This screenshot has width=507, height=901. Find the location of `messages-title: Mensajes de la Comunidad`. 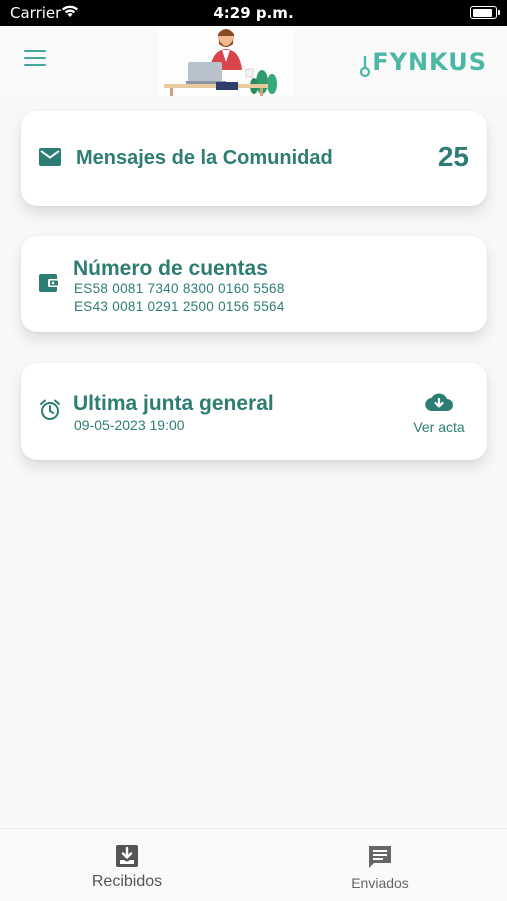

messages-title: Mensajes de la Comunidad is located at coordinates (204, 158).